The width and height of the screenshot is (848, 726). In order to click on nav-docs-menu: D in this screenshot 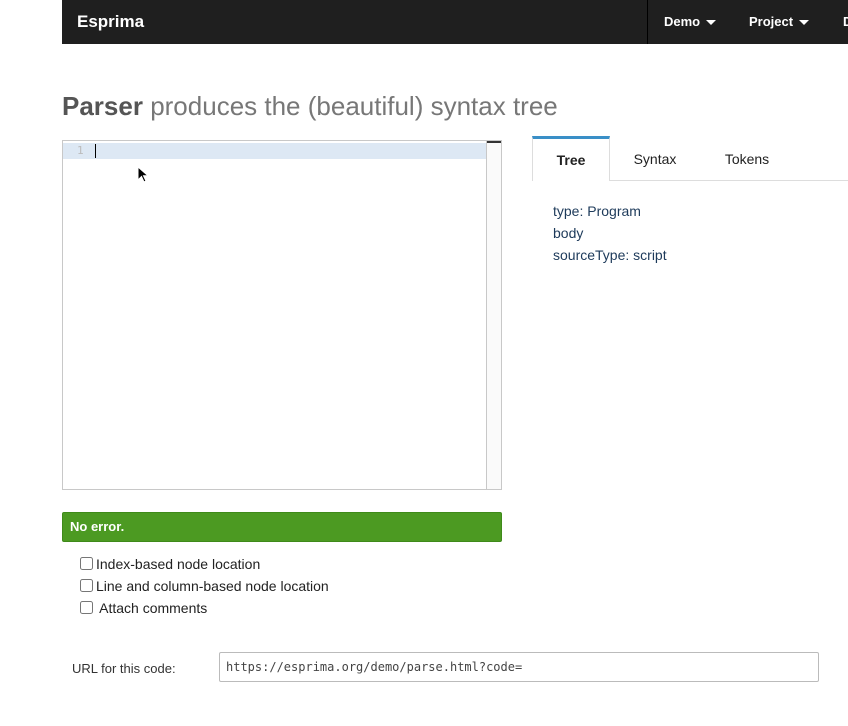, I will do `click(845, 21)`.